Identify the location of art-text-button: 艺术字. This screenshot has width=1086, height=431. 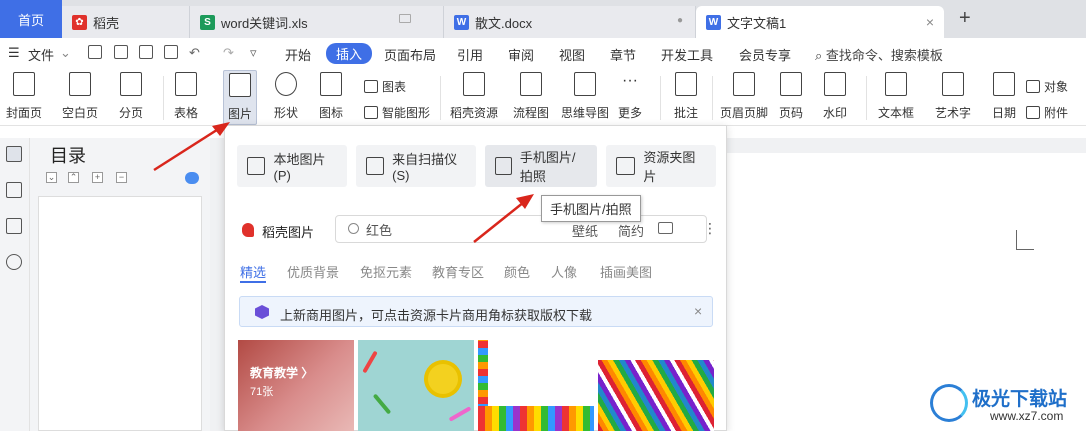
(953, 96).